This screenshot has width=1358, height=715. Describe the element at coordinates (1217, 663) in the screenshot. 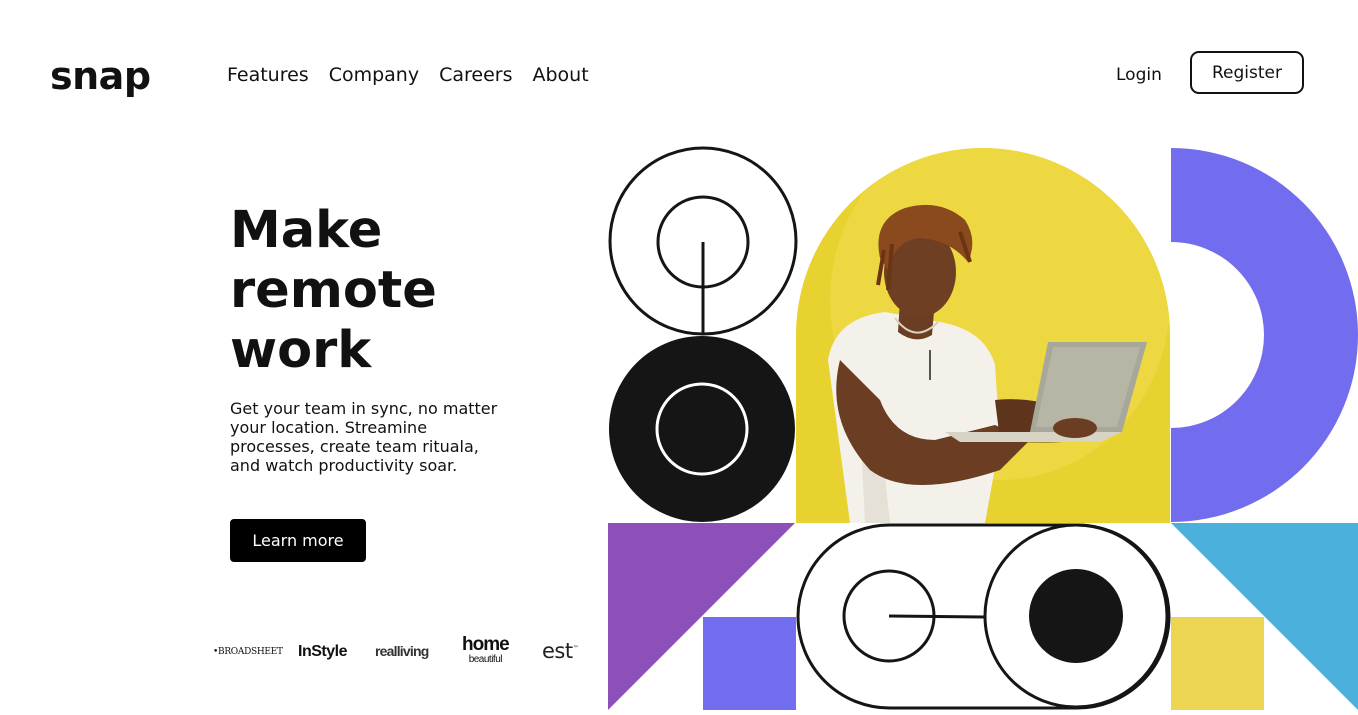

I see `gold-square` at that location.